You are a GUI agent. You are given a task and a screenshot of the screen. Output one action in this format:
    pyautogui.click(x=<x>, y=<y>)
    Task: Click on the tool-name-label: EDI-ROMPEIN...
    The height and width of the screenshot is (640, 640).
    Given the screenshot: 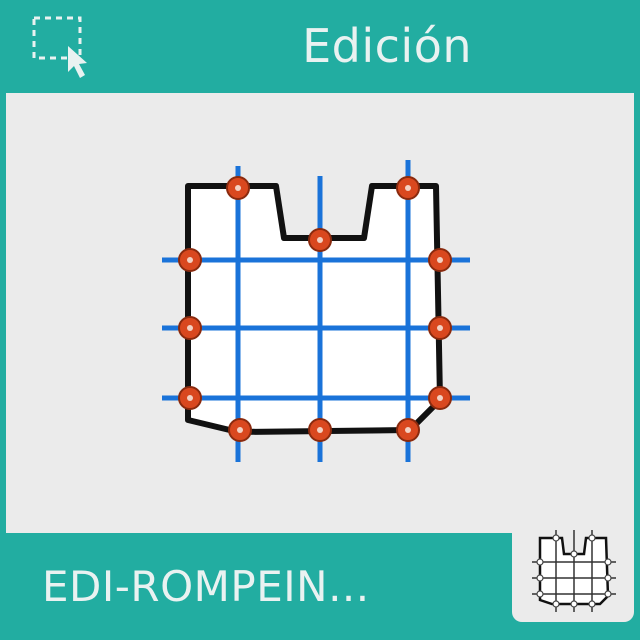 What is the action you would take?
    pyautogui.click(x=206, y=586)
    